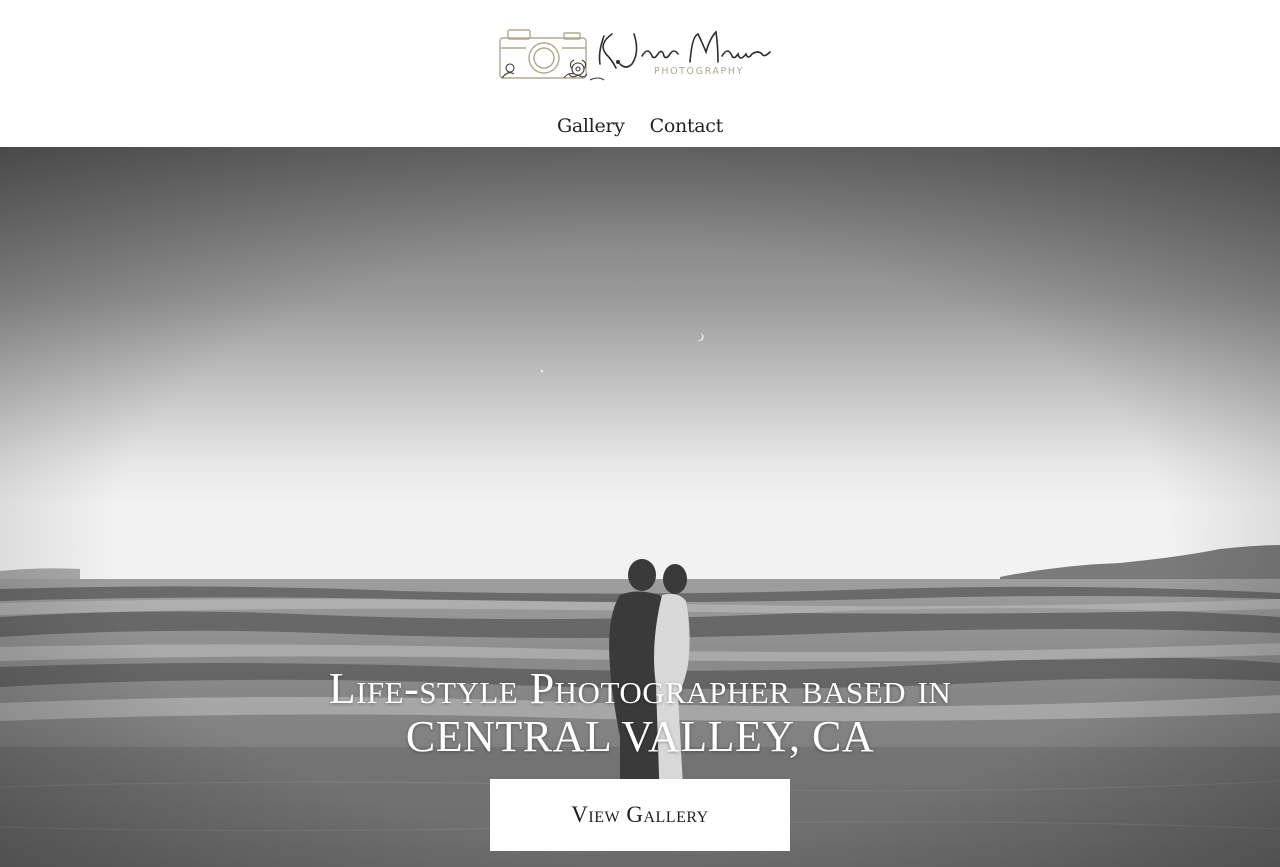 The width and height of the screenshot is (1280, 867). Describe the element at coordinates (640, 815) in the screenshot. I see `view-gallery-button: View Gallery` at that location.